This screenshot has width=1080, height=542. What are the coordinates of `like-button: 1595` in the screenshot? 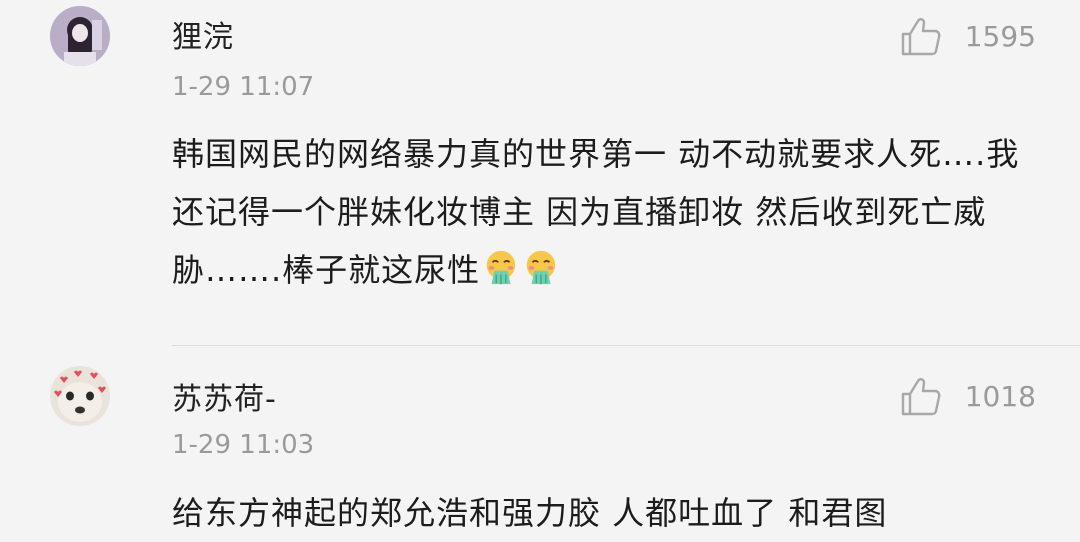 It's located at (967, 36).